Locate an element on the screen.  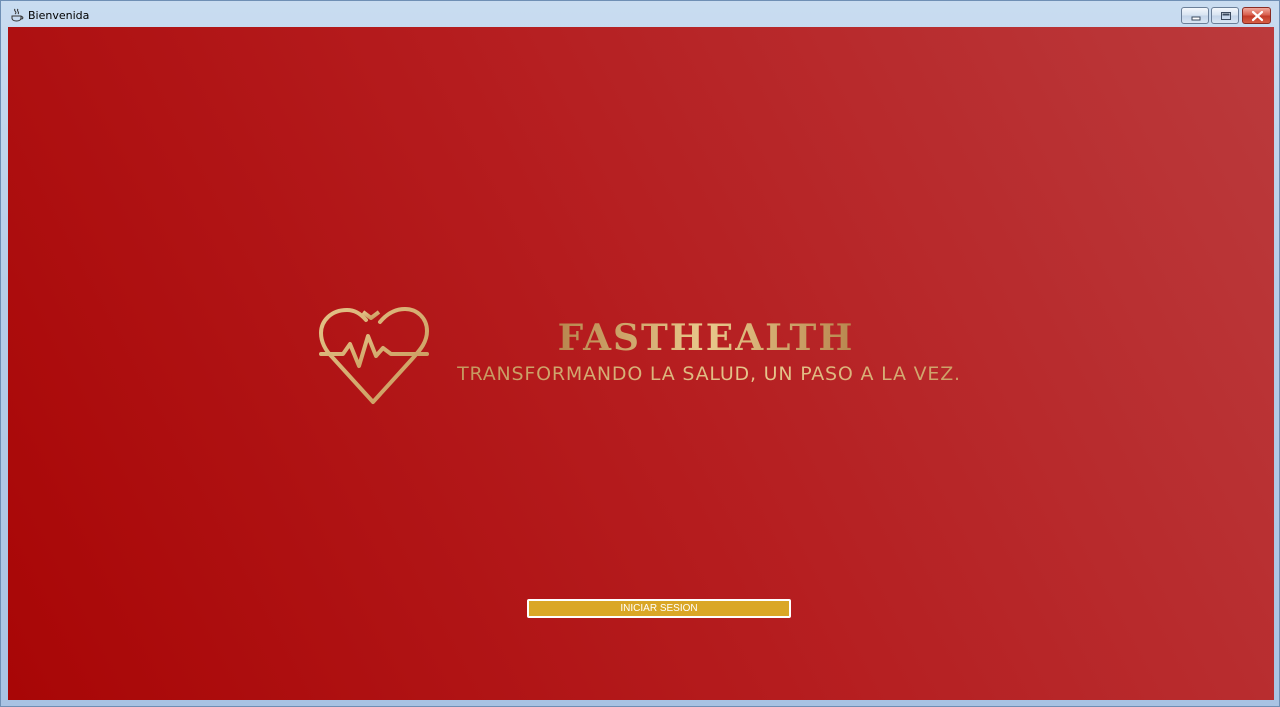
close-icon is located at coordinates (1257, 16).